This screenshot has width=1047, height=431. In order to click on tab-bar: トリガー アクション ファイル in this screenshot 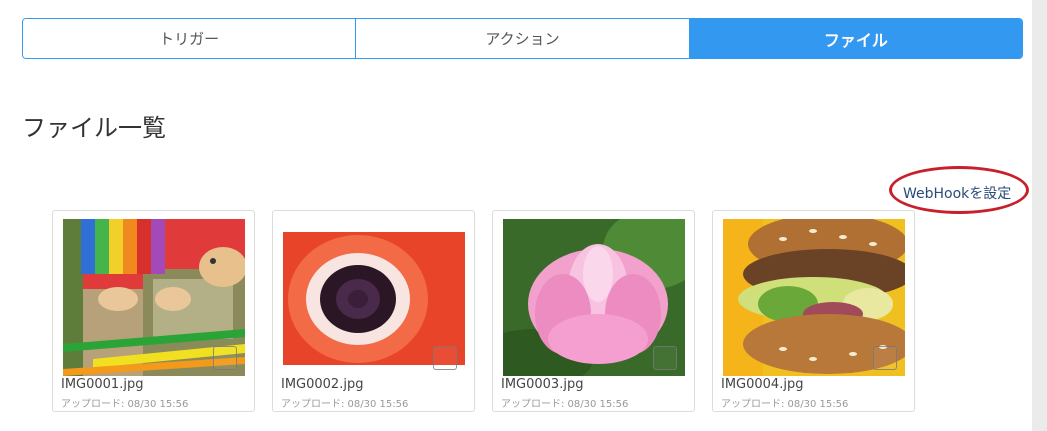, I will do `click(522, 38)`.